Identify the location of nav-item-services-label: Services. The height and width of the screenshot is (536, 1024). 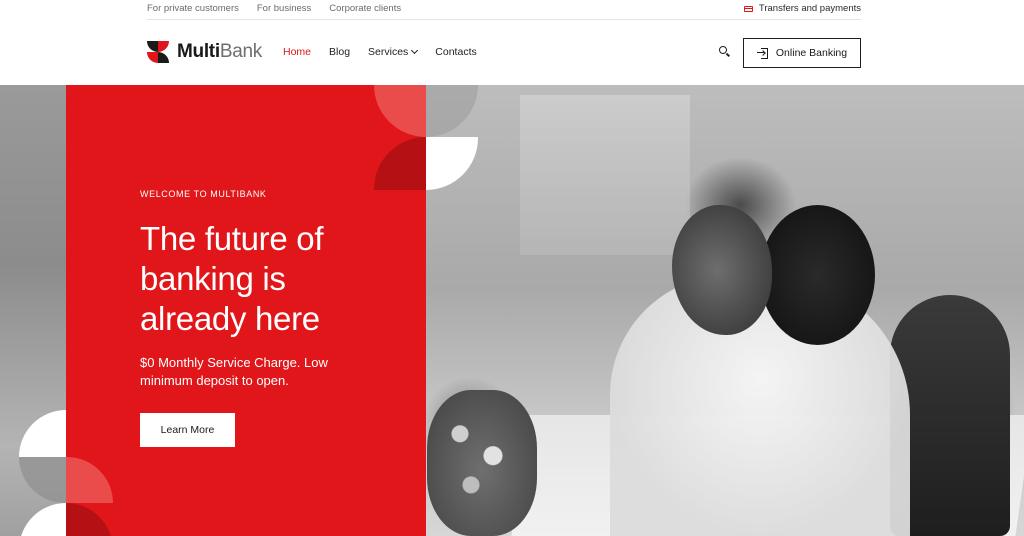
(388, 52).